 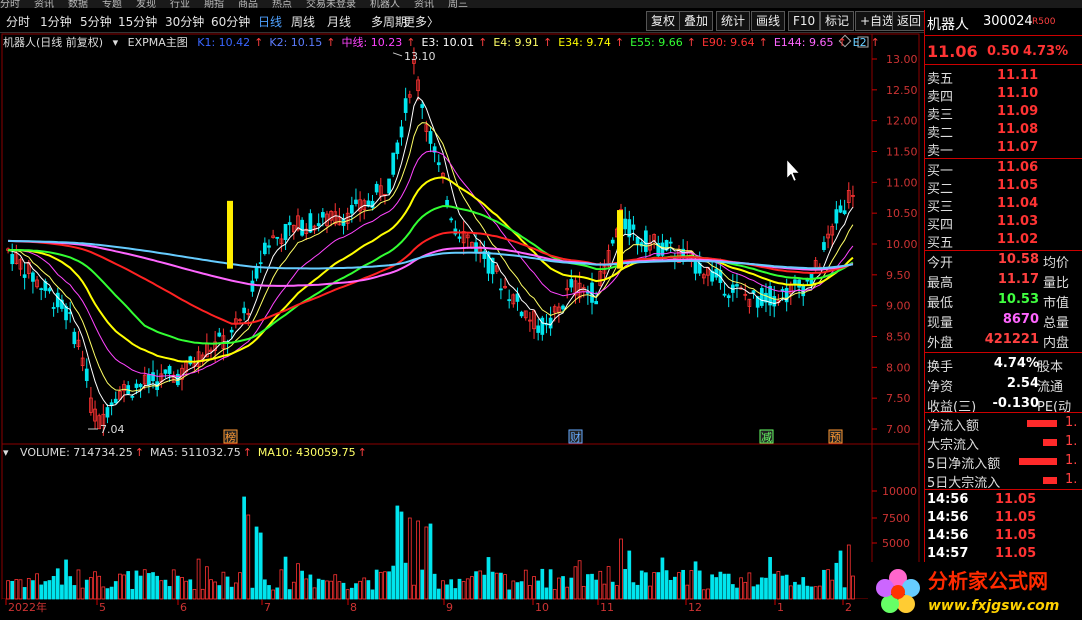 I want to click on event-marker-label: 榜, so click(x=230, y=437).